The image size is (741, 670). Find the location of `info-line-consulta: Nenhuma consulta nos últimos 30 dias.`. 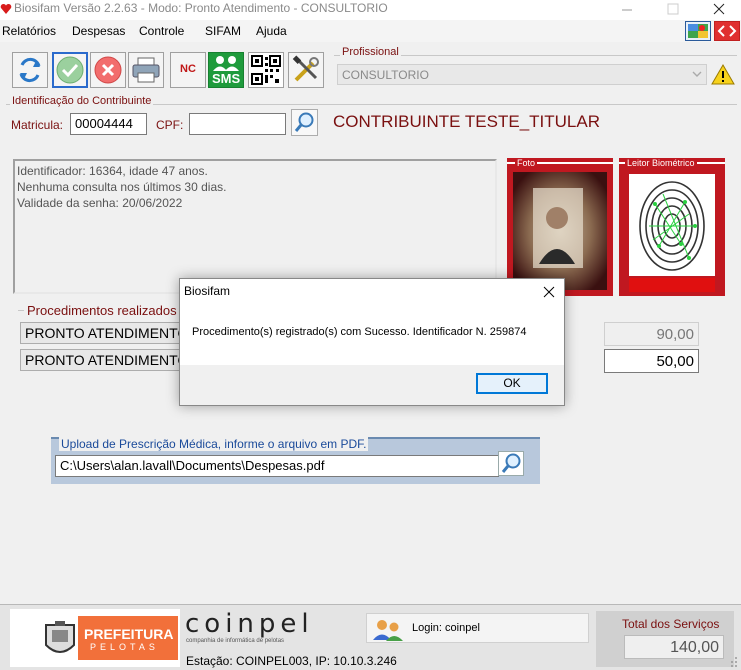

info-line-consulta: Nenhuma consulta nos últimos 30 dias. is located at coordinates (122, 187).